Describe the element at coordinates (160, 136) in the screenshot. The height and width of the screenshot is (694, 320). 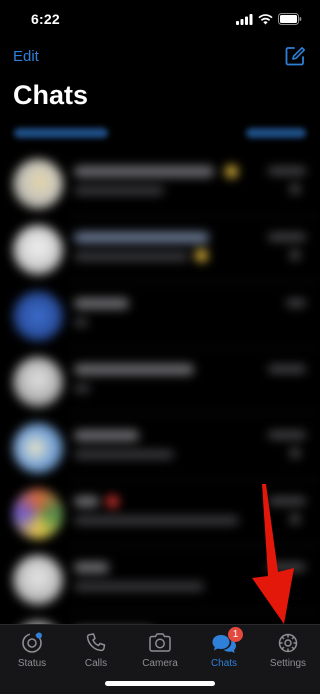
I see `chat-filters` at that location.